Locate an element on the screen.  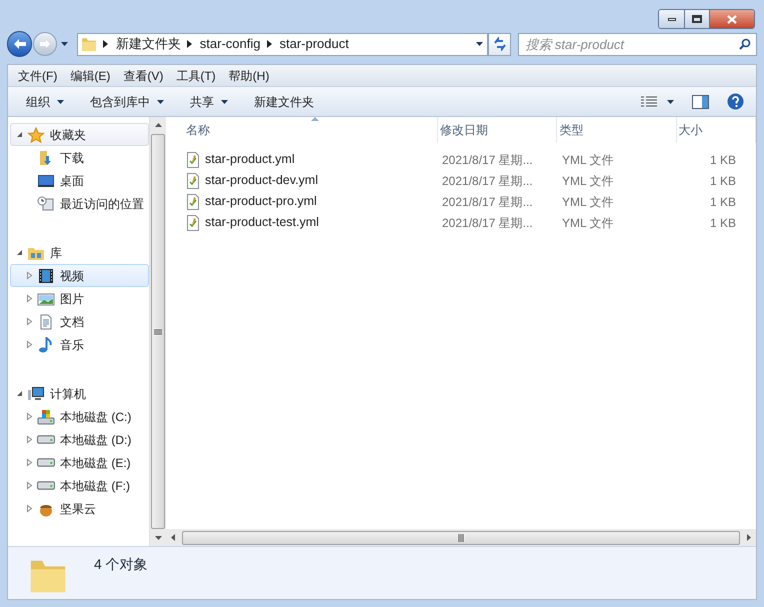
help-icon is located at coordinates (735, 101).